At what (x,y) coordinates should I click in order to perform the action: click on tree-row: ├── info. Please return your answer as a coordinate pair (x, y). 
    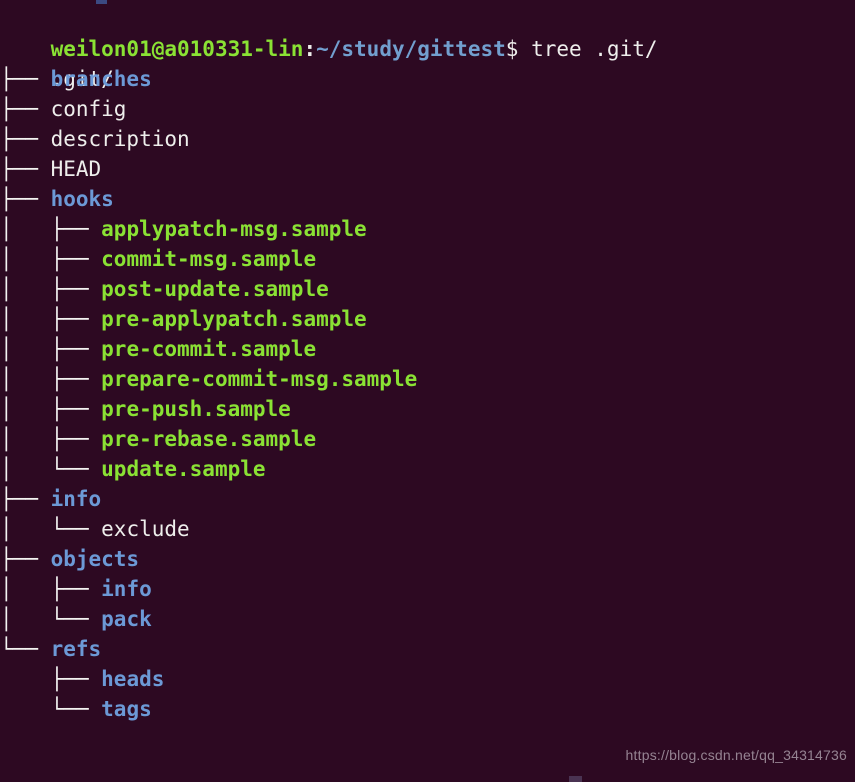
    Looking at the image, I should click on (50, 499).